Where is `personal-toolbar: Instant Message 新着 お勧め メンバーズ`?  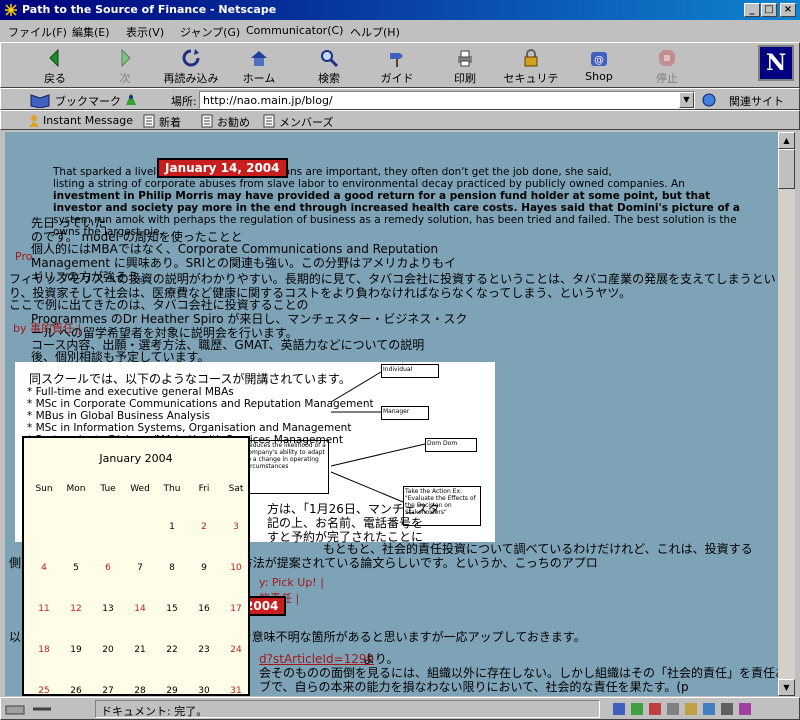
personal-toolbar: Instant Message 新着 お勧め メンバーズ is located at coordinates (400, 120).